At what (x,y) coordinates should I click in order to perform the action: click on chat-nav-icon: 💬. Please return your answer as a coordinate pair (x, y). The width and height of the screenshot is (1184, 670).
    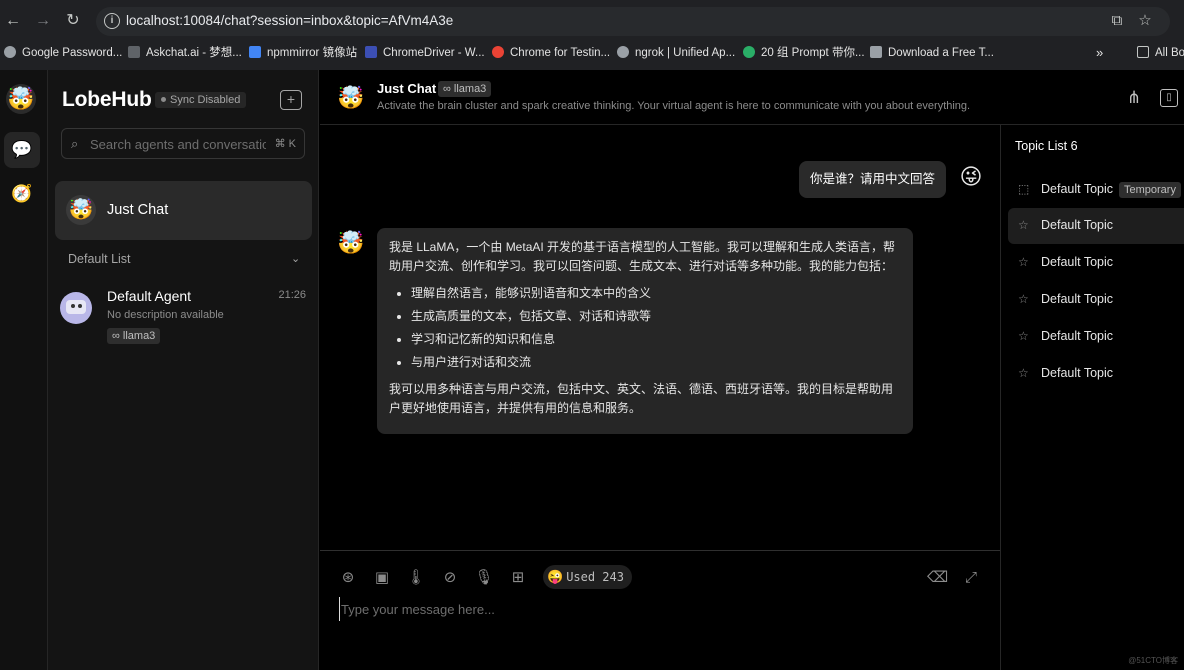
    Looking at the image, I should click on (22, 150).